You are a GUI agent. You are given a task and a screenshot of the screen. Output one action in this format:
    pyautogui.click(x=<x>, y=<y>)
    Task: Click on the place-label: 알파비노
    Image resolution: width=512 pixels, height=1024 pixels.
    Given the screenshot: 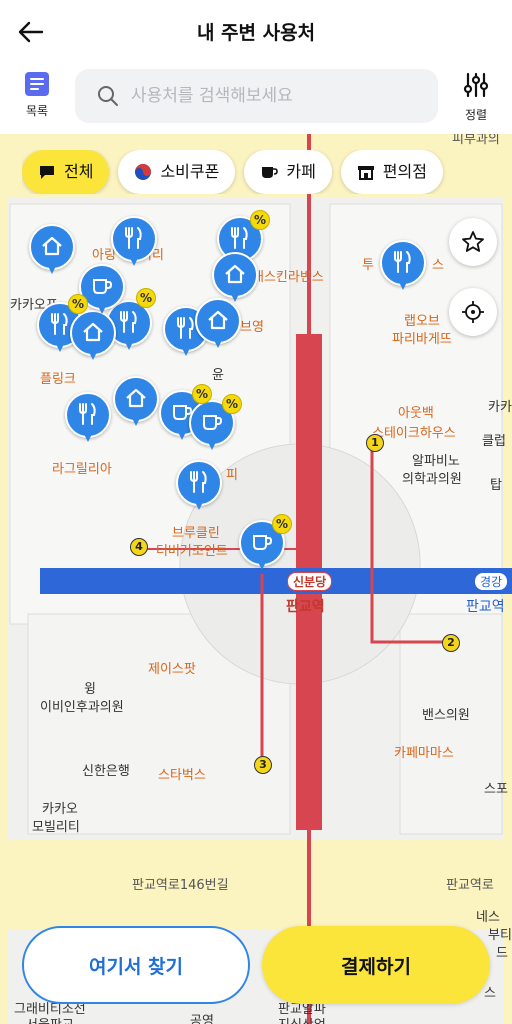 What is the action you would take?
    pyautogui.click(x=436, y=461)
    